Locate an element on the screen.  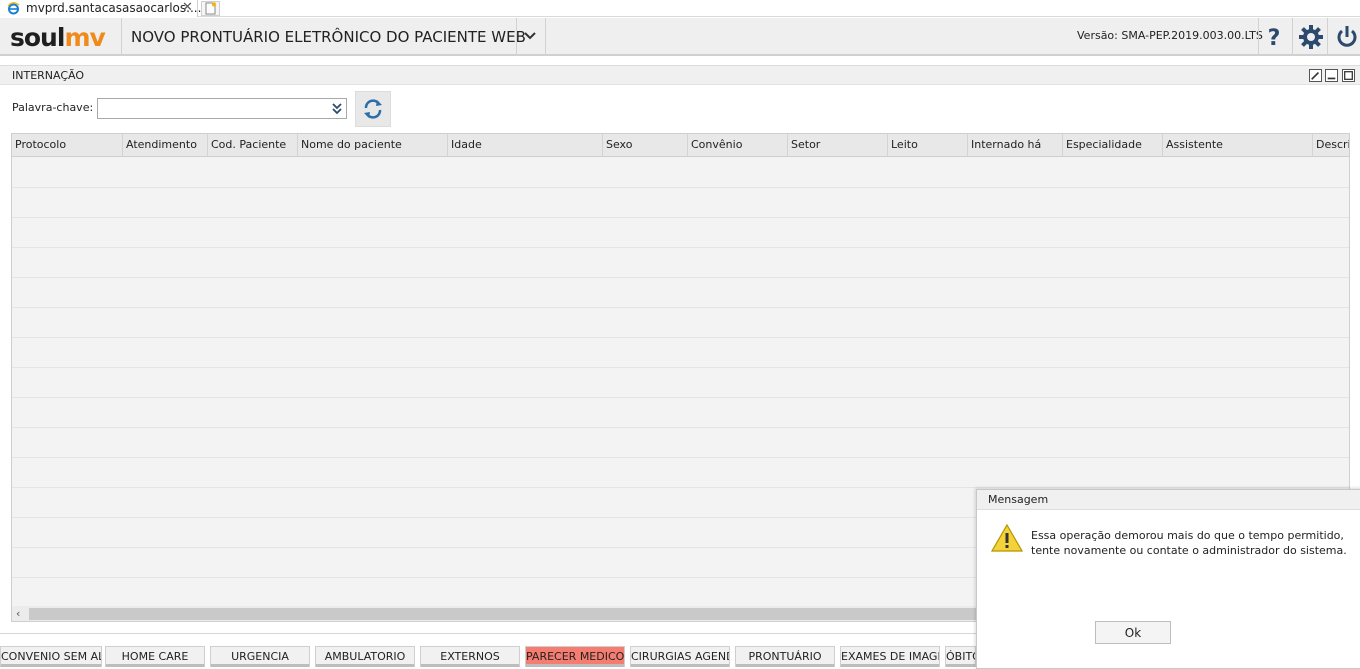
refresh-icon is located at coordinates (373, 109).